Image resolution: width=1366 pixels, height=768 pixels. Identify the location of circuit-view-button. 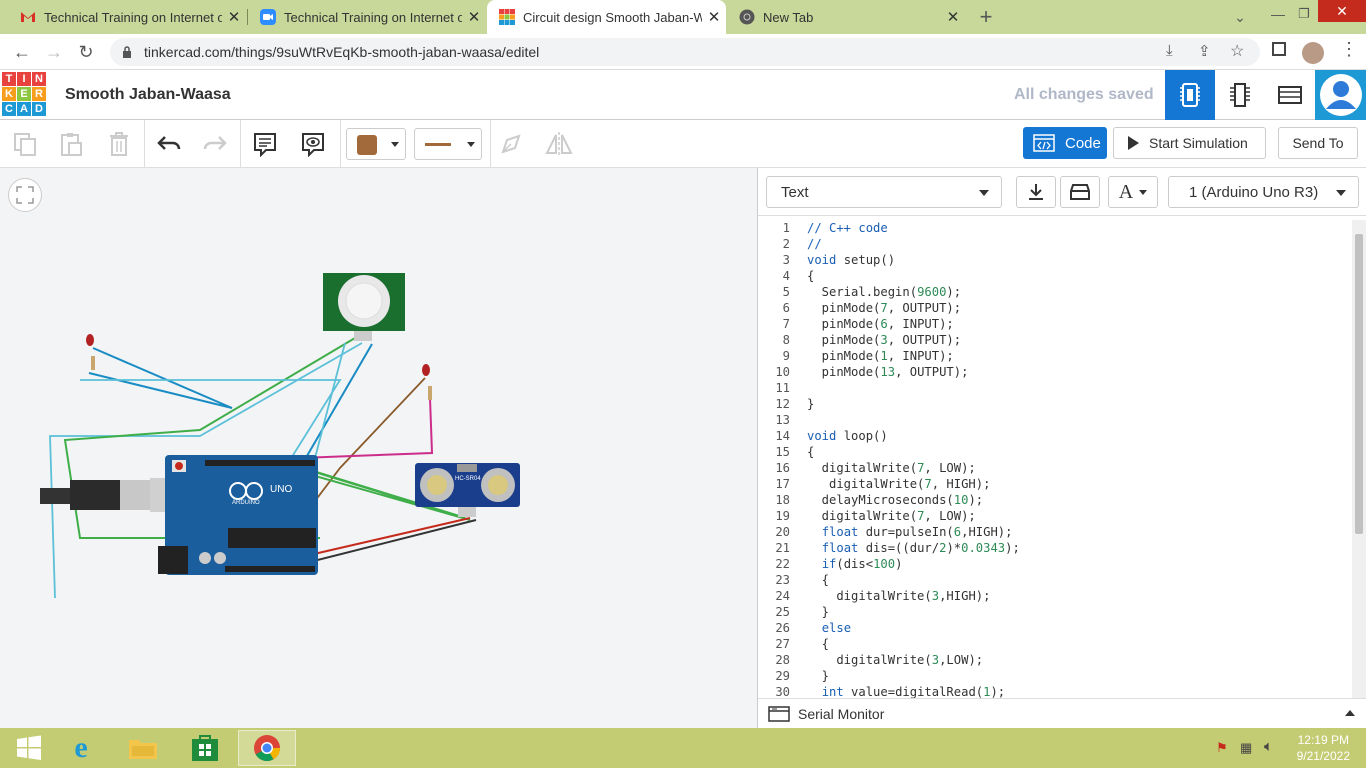
(1190, 95).